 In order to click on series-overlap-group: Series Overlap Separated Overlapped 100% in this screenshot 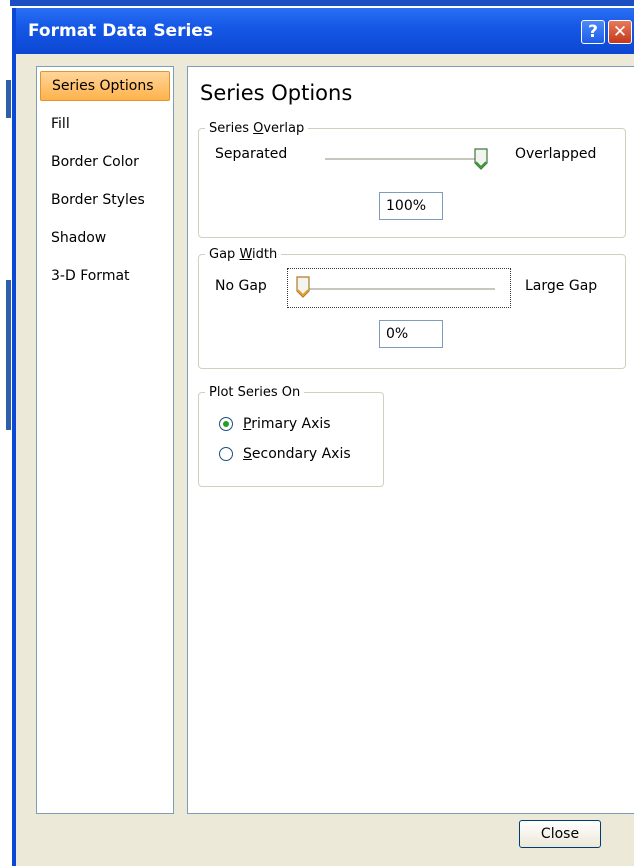, I will do `click(412, 179)`.